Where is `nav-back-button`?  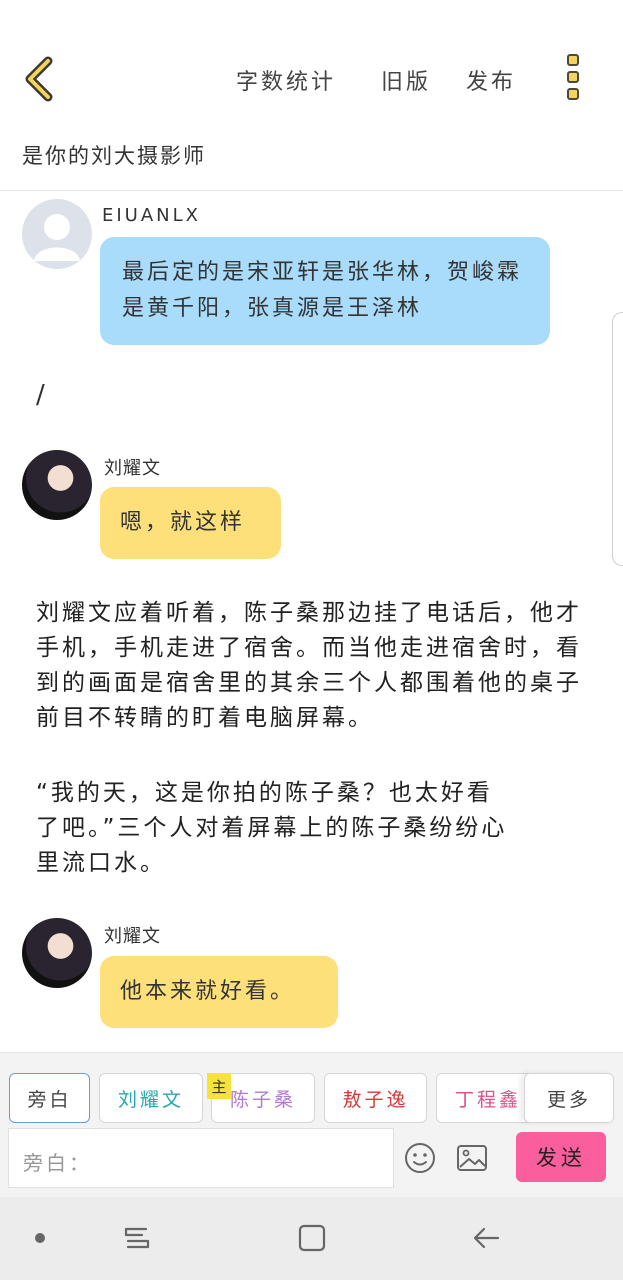 nav-back-button is located at coordinates (487, 1238).